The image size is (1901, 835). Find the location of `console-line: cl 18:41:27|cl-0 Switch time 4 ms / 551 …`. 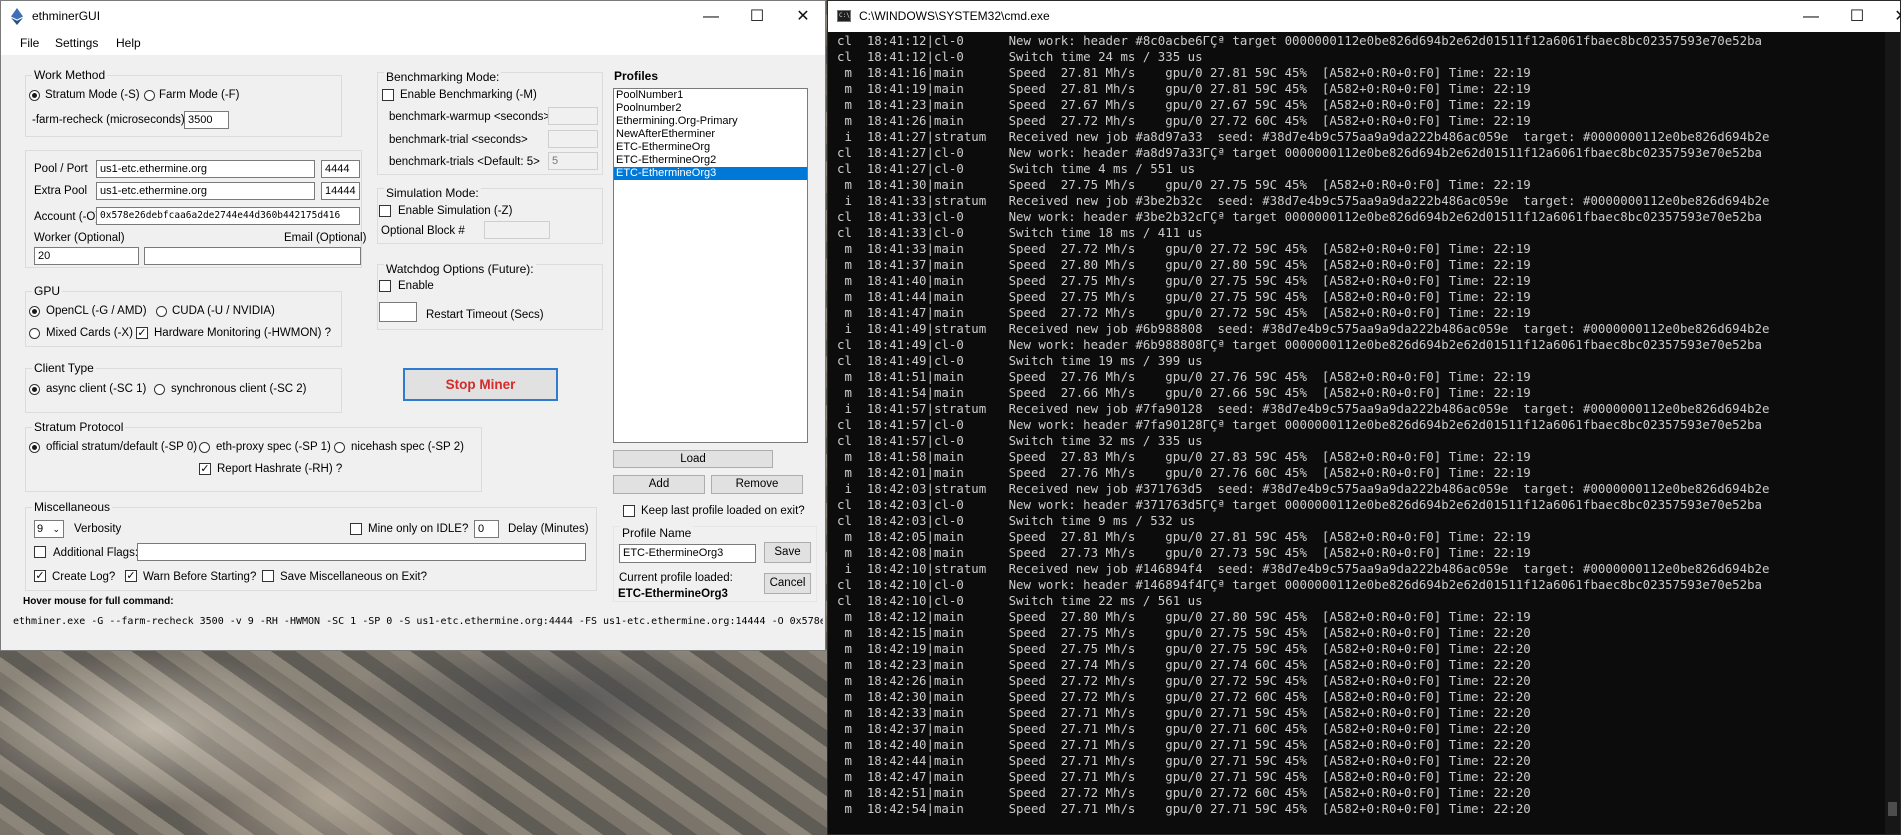

console-line: cl 18:41:27|cl-0 Switch time 4 ms / 551 … is located at coordinates (1016, 168).